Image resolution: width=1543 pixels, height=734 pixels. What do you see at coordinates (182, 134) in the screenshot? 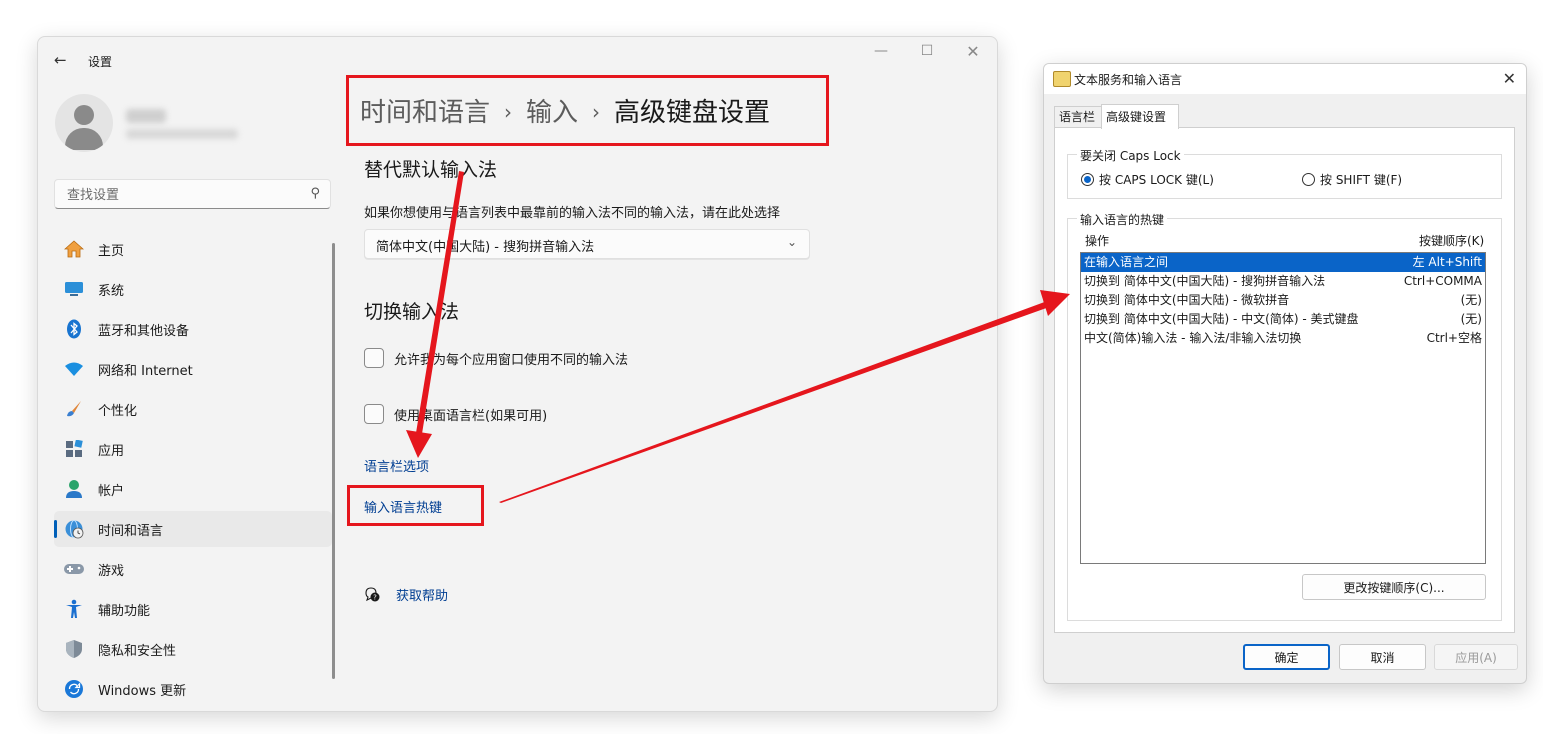
I see `blurred-user-email` at bounding box center [182, 134].